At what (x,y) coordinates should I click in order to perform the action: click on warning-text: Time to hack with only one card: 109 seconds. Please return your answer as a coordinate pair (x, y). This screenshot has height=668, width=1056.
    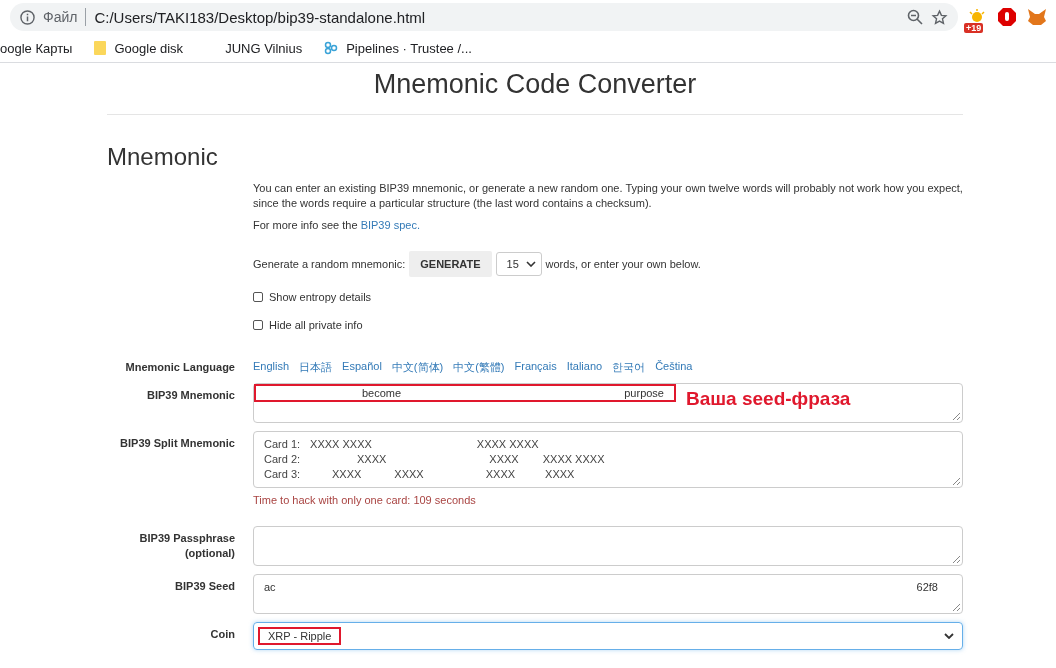
    Looking at the image, I should click on (365, 500).